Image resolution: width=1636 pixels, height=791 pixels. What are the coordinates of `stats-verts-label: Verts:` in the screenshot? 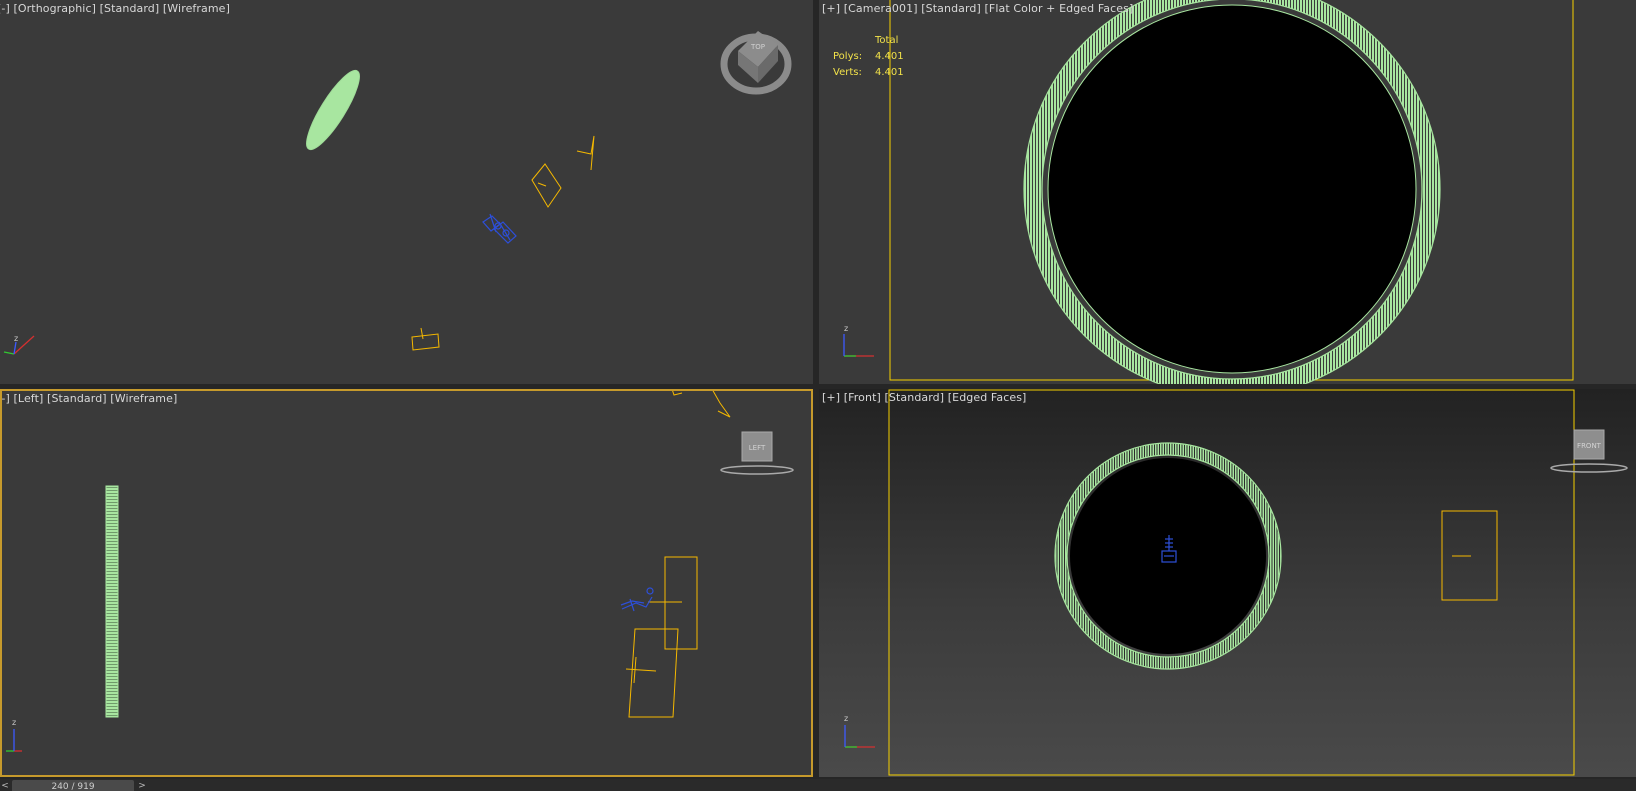 It's located at (847, 72).